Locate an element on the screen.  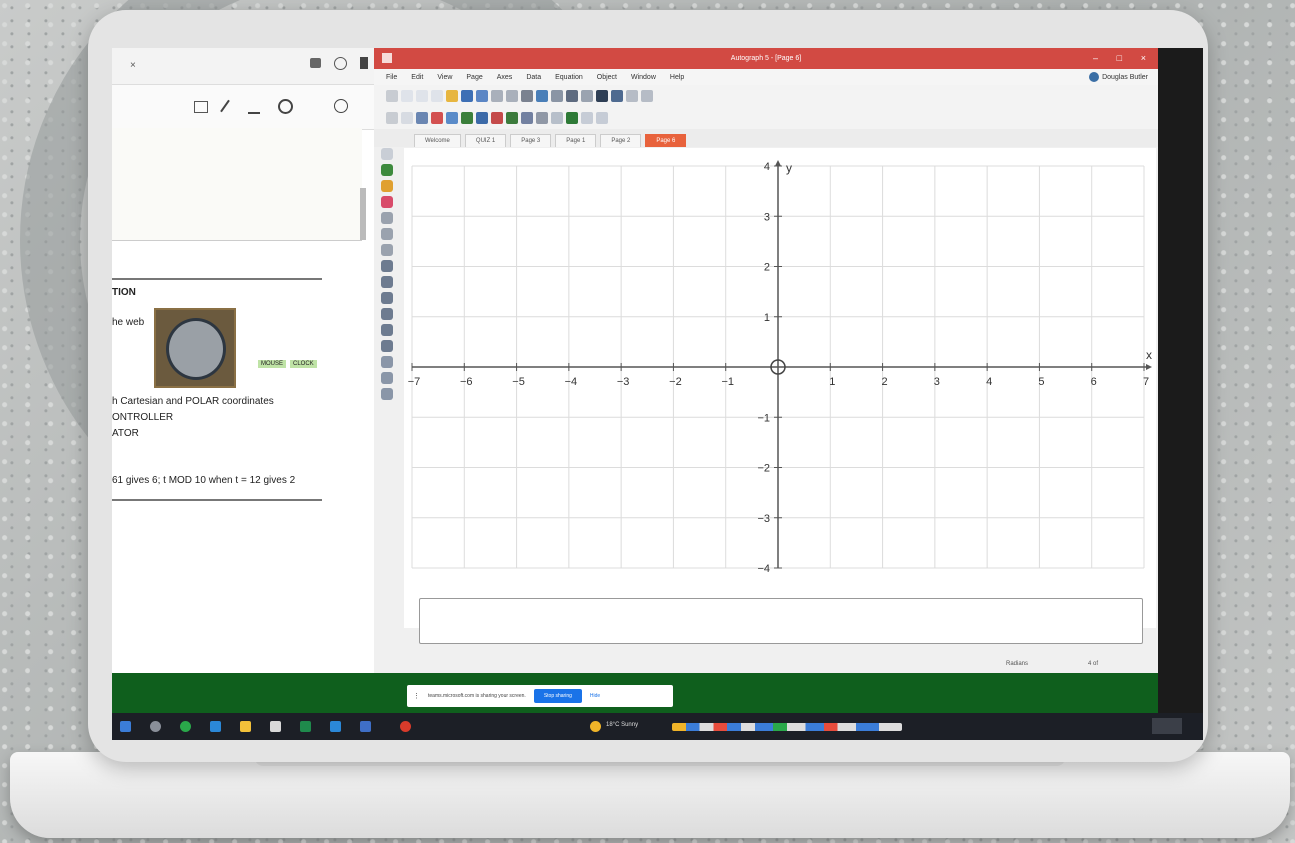
save-icon is located at coordinates (467, 96).